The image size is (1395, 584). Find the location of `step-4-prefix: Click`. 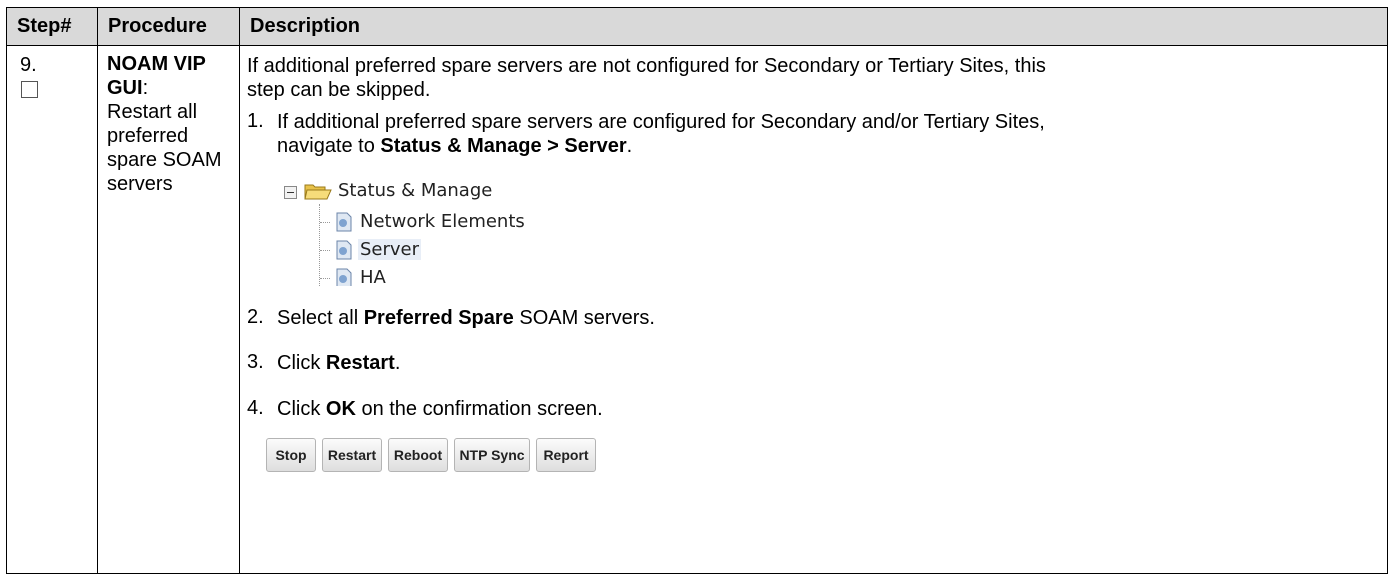

step-4-prefix: Click is located at coordinates (301, 409).